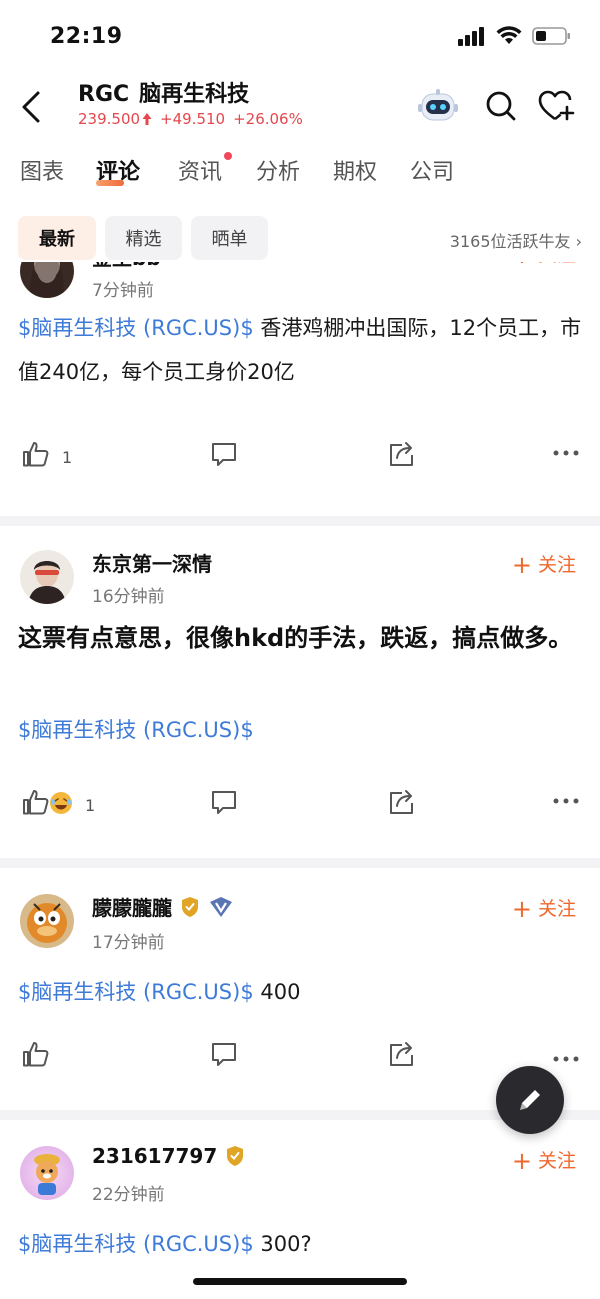 The image size is (600, 1299). I want to click on status-bar: 22:19, so click(300, 35).